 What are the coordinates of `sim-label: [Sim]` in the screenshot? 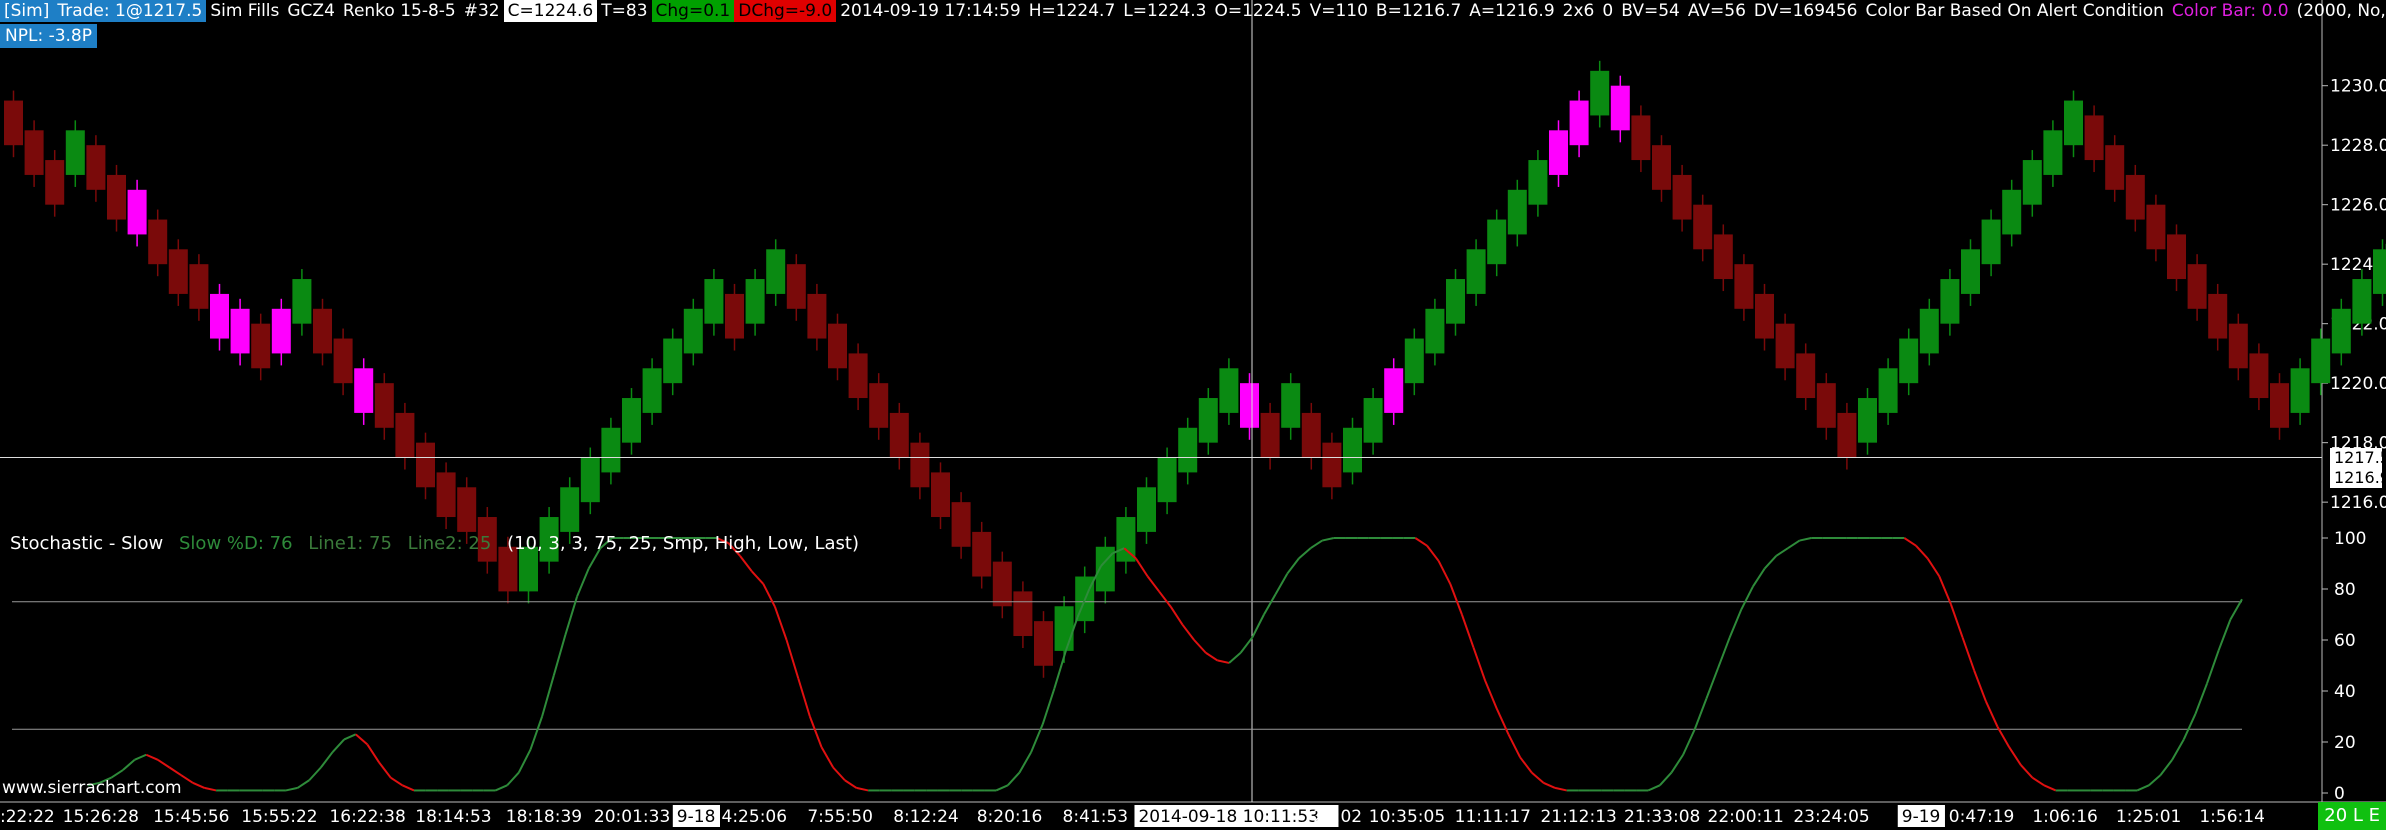 It's located at (27, 11).